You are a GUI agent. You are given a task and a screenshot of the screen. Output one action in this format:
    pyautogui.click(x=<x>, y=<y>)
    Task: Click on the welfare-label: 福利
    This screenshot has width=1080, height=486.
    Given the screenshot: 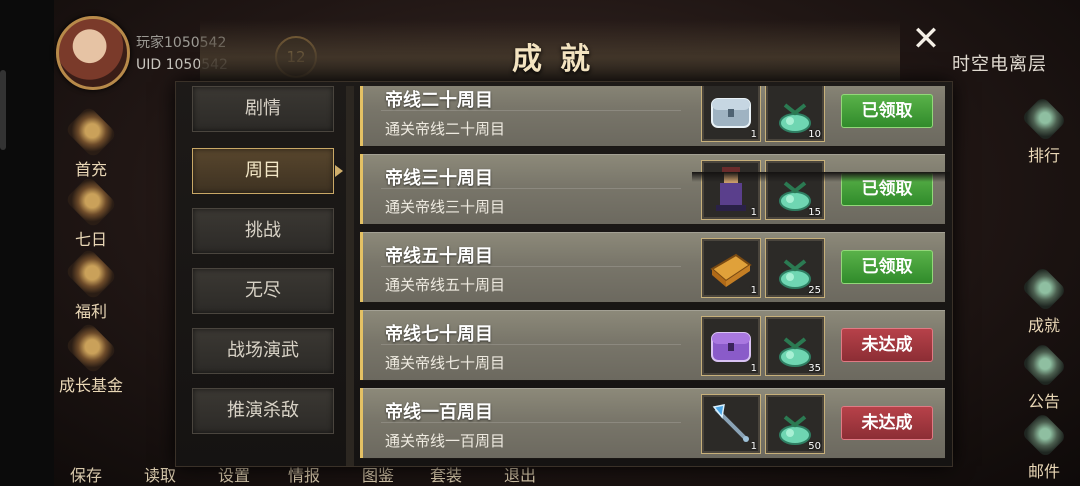 What is the action you would take?
    pyautogui.click(x=90, y=311)
    